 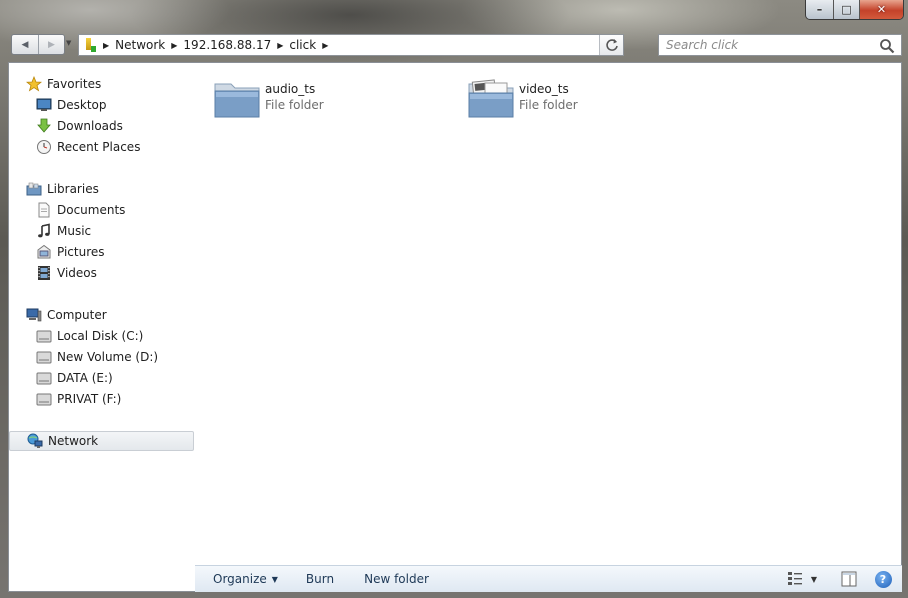 I want to click on help-button: ?, so click(x=883, y=579).